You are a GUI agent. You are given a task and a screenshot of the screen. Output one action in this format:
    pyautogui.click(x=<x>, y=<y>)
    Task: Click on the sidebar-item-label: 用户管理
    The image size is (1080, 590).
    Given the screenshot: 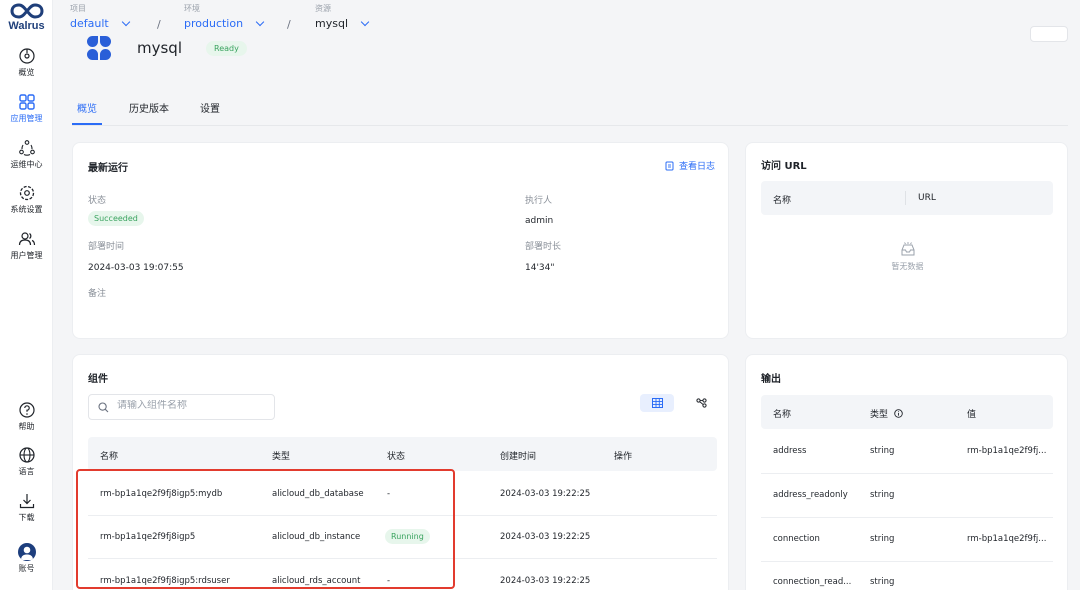 What is the action you would take?
    pyautogui.click(x=26, y=255)
    